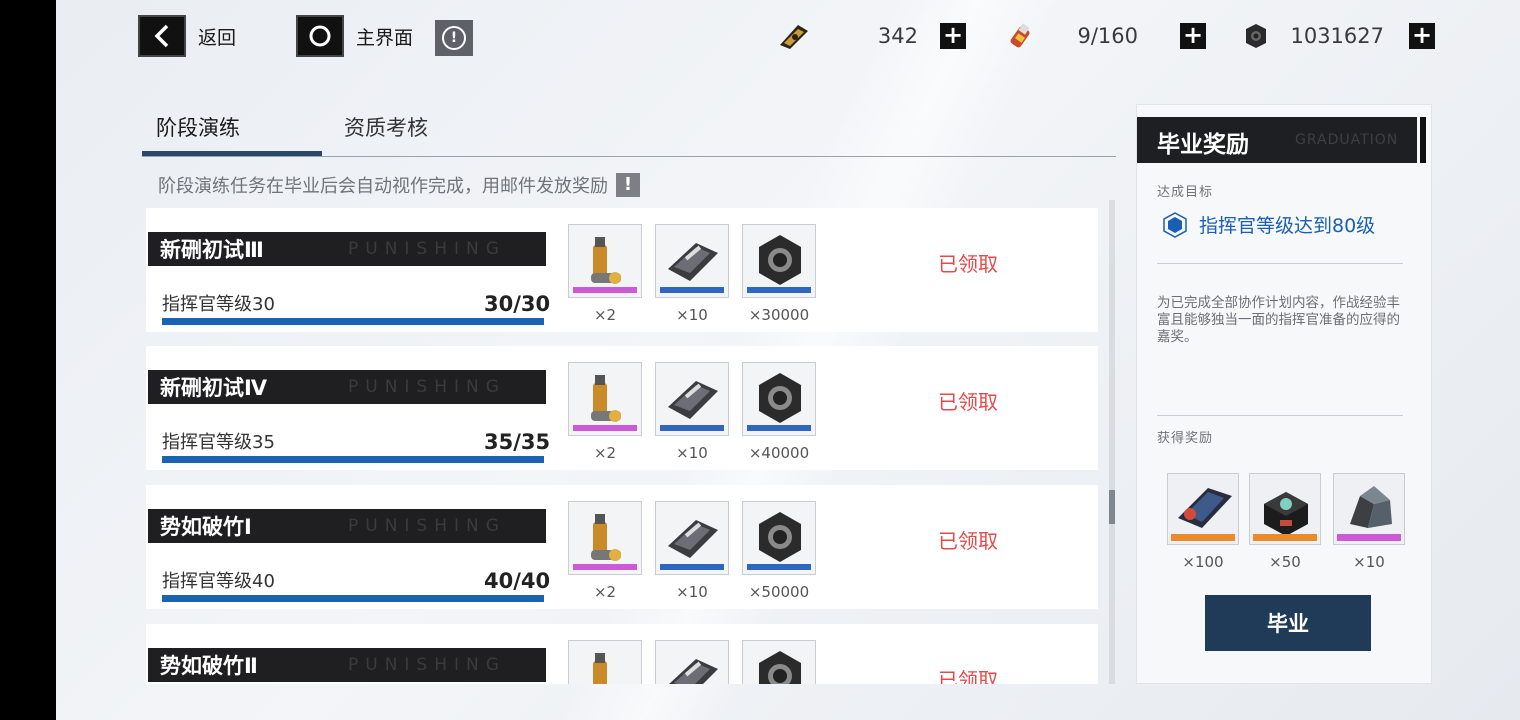  I want to click on task-card: 势如破竹Ⅱ PUNISHING 已领取, so click(622, 654).